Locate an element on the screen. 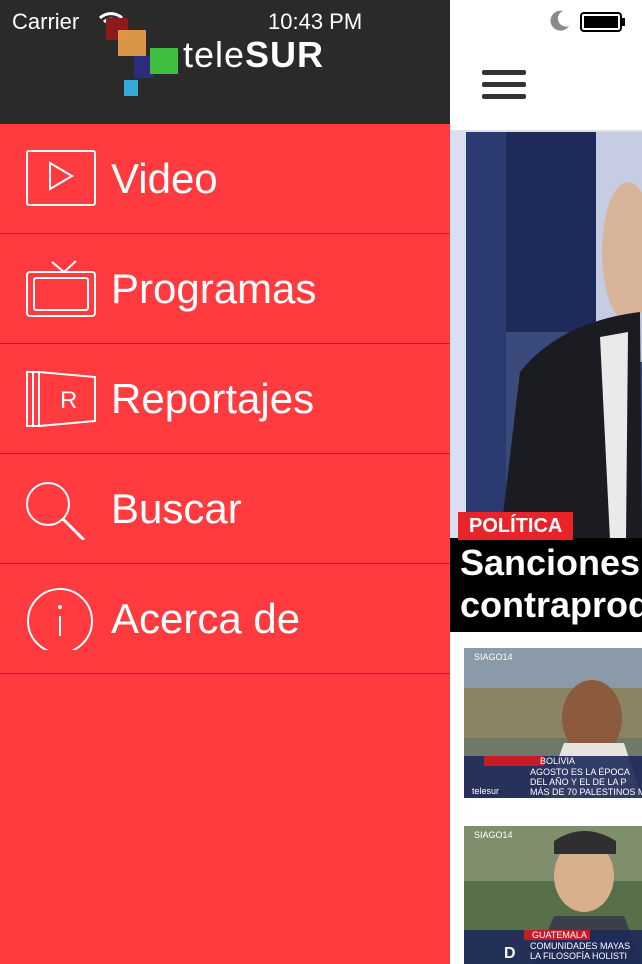 The height and width of the screenshot is (964, 642). moon-icon is located at coordinates (559, 20).